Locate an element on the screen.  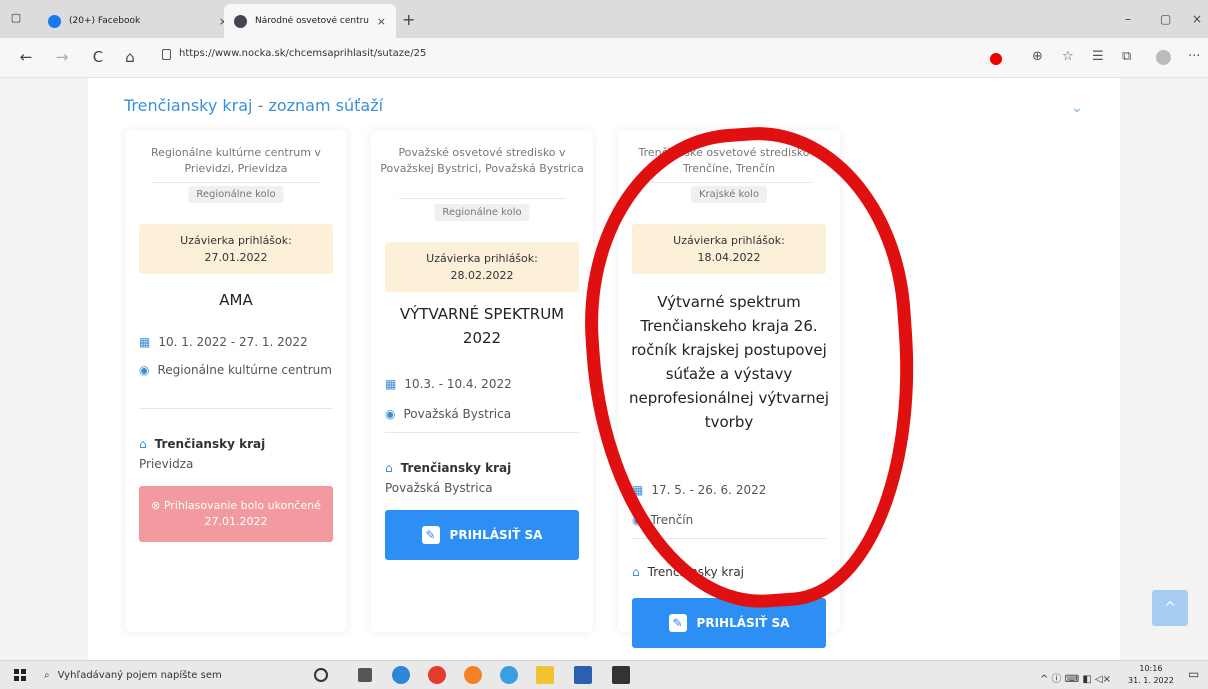
location: ◉ Trenčín is located at coordinates (731, 520).